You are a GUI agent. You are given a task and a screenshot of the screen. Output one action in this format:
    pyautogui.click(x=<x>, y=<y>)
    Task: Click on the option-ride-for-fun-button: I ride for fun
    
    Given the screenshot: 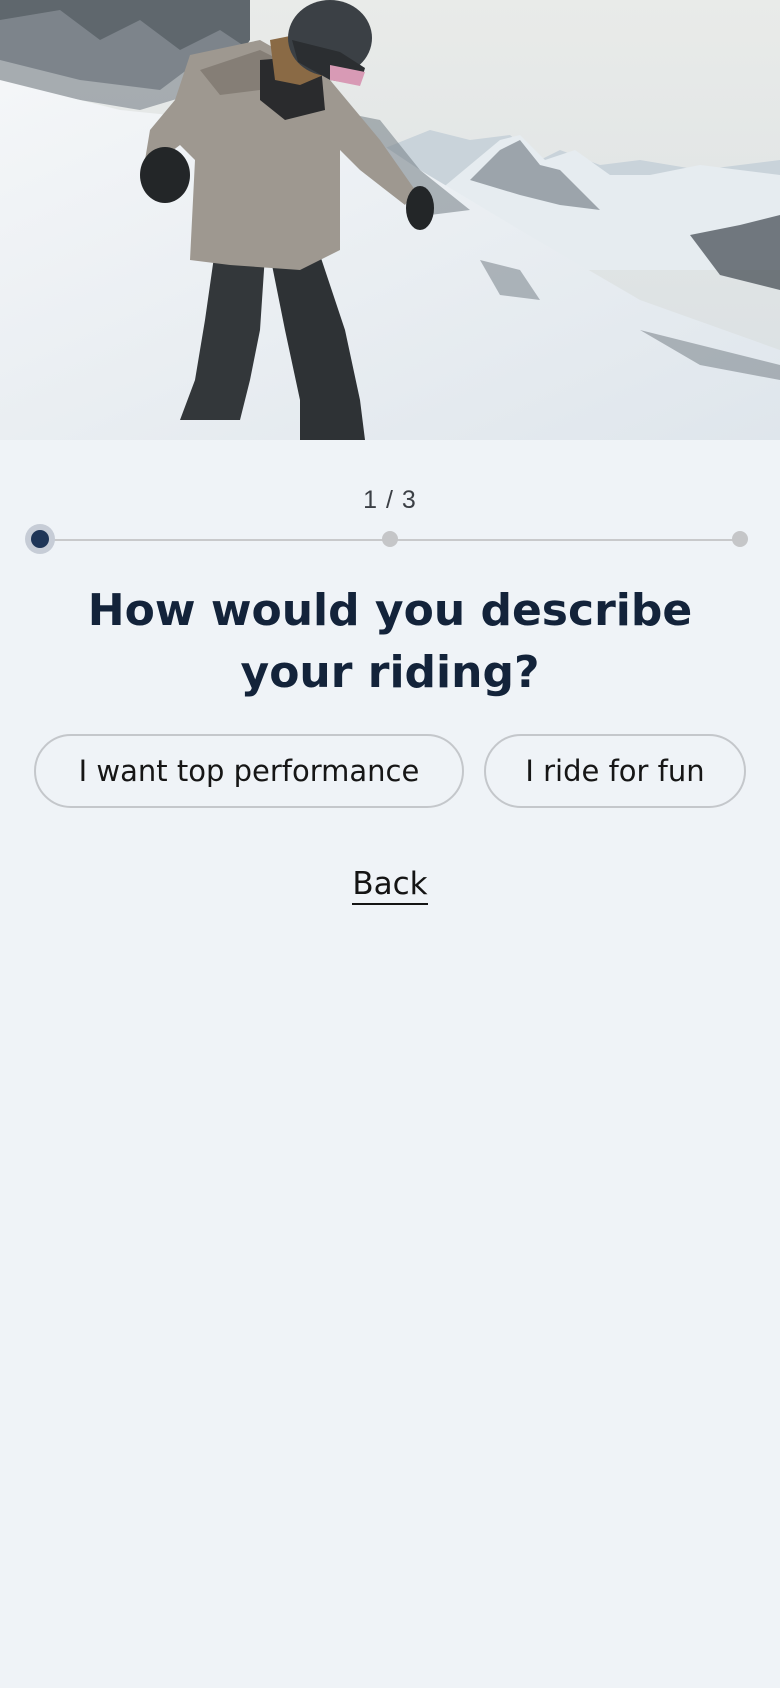 What is the action you would take?
    pyautogui.click(x=615, y=771)
    